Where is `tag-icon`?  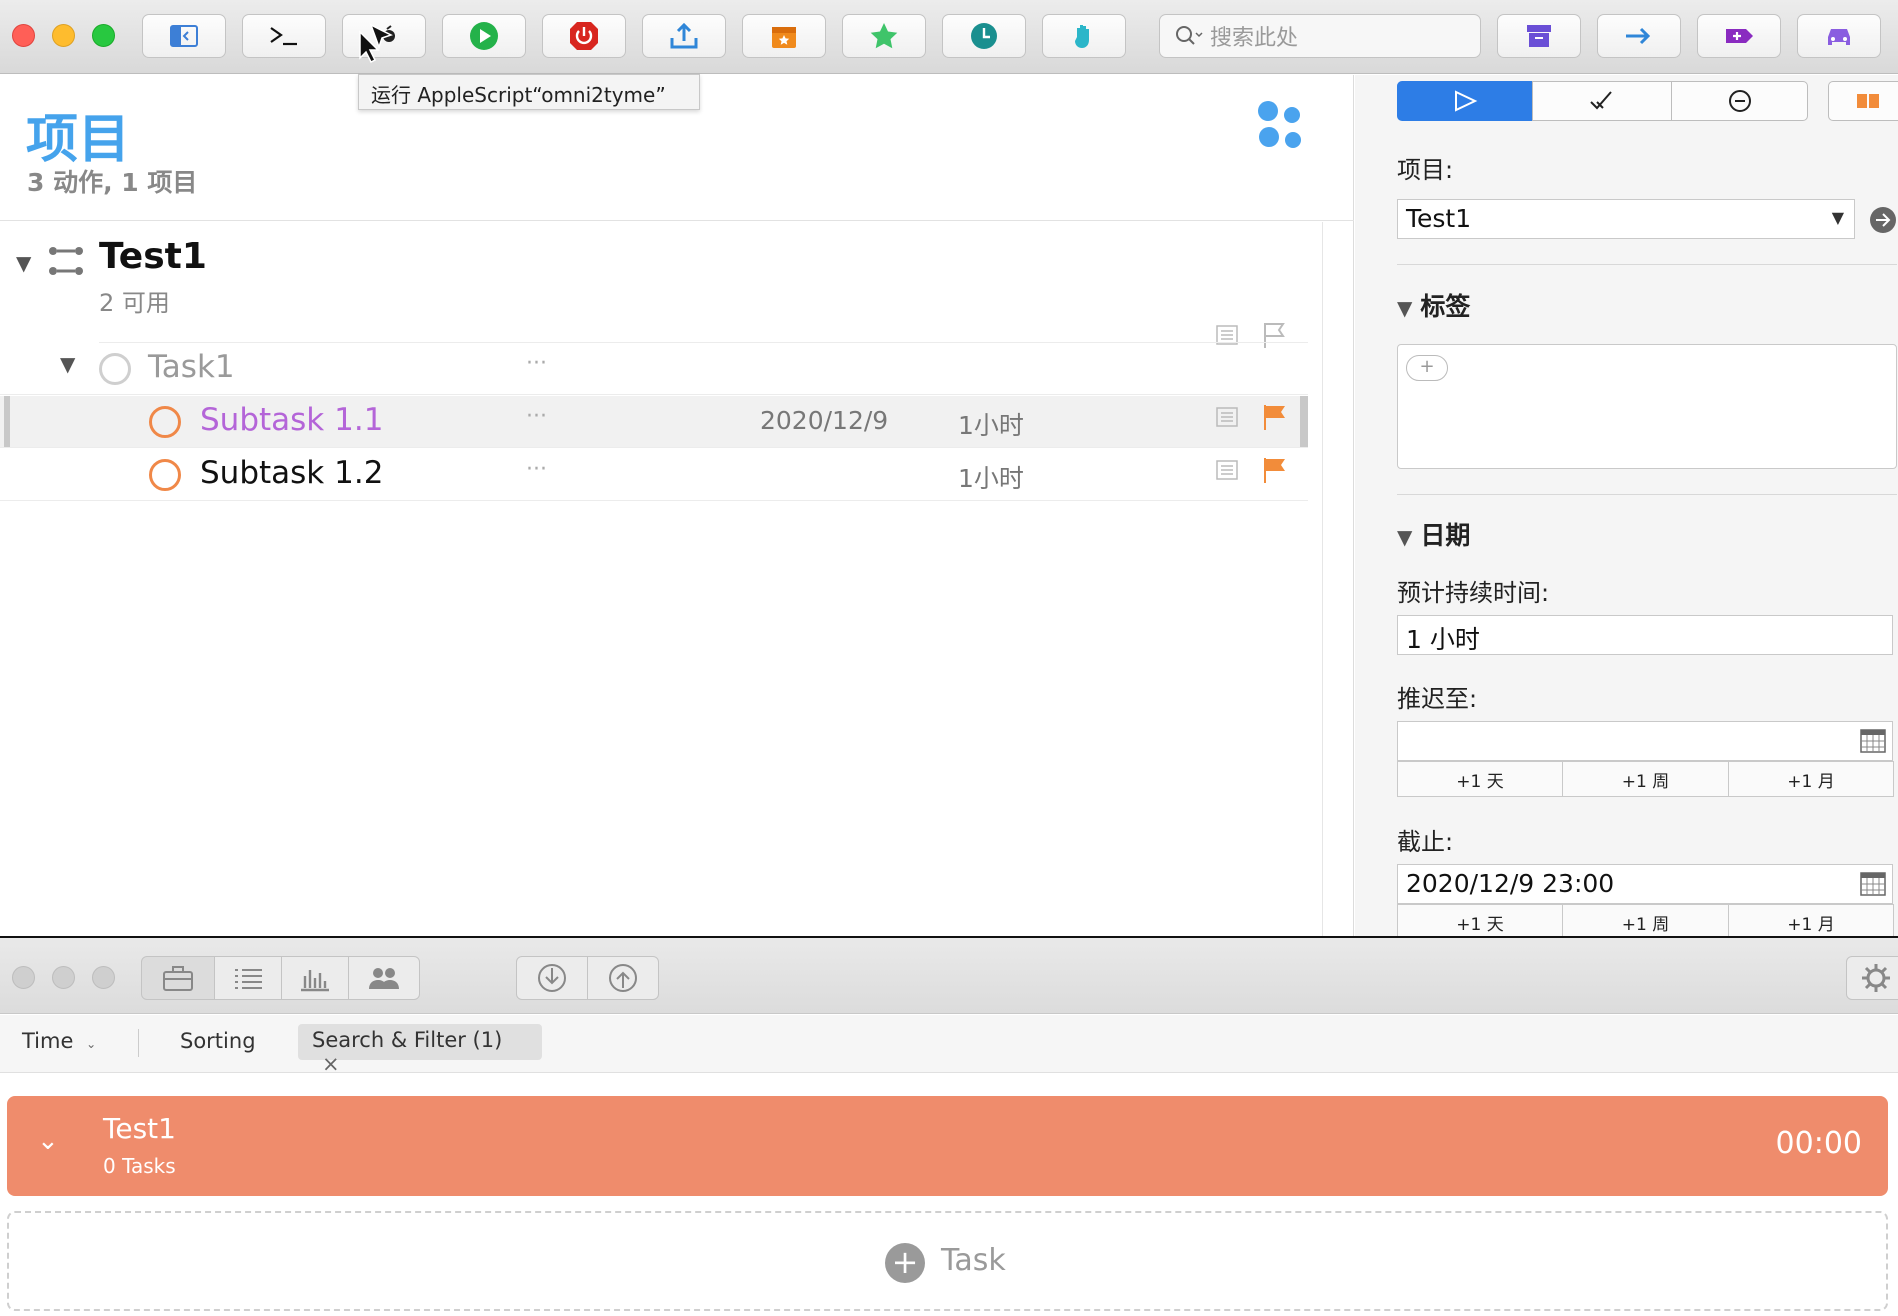 tag-icon is located at coordinates (1739, 36).